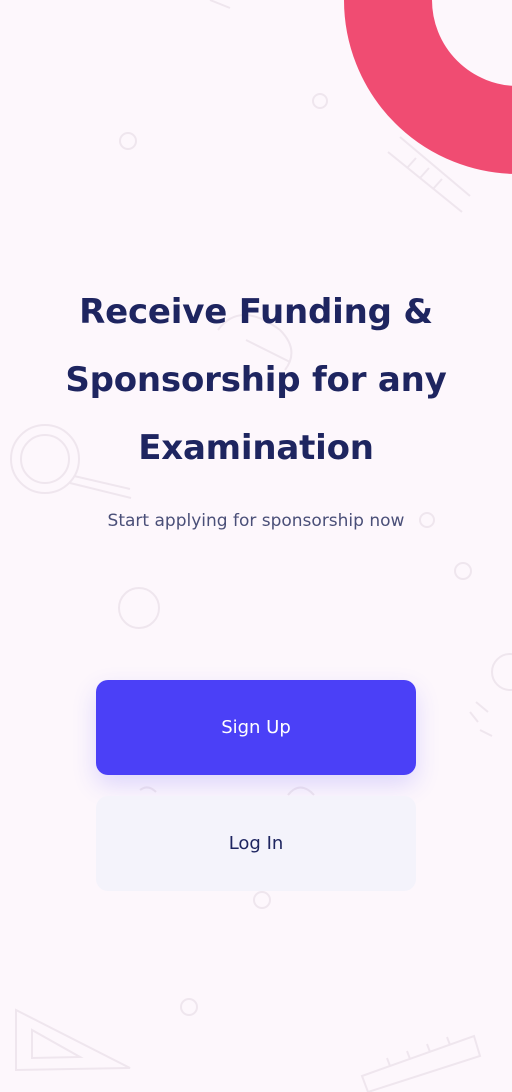 This screenshot has height=1092, width=512. What do you see at coordinates (256, 312) in the screenshot?
I see `title-line-1: Receive Funding &` at bounding box center [256, 312].